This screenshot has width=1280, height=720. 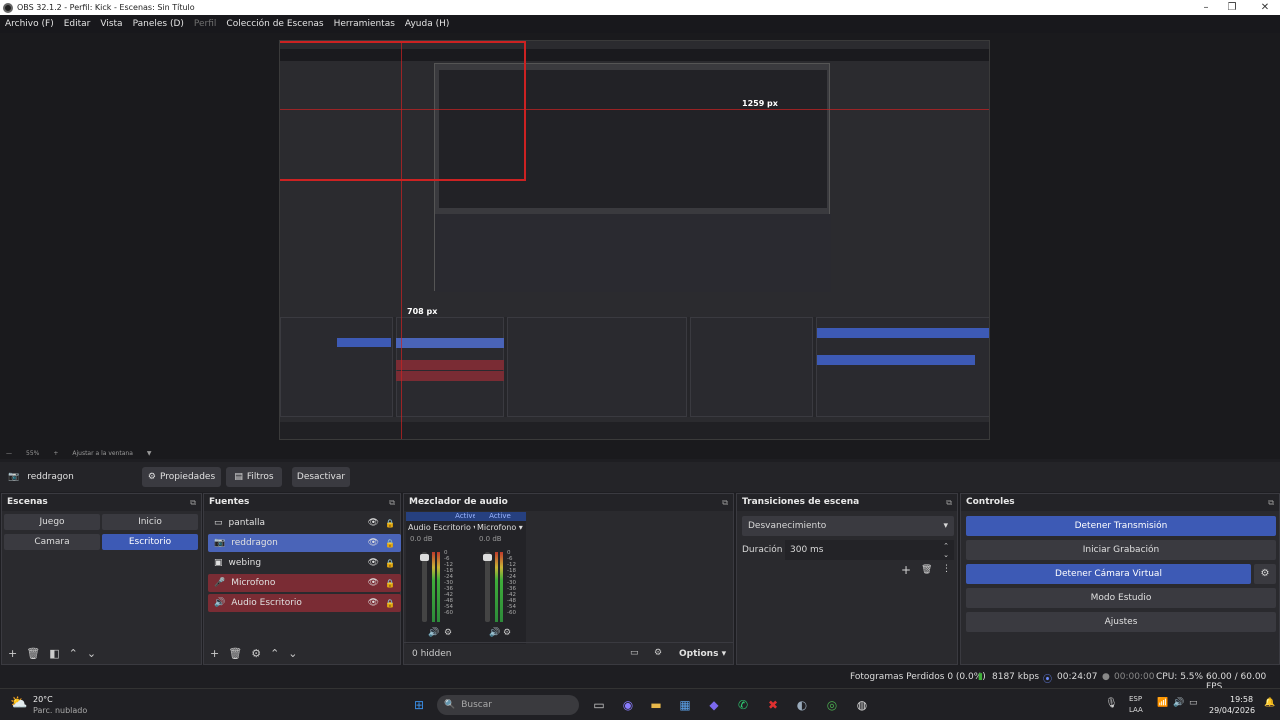 What do you see at coordinates (501, 527) in the screenshot?
I see `channel-name: Microfono ▾` at bounding box center [501, 527].